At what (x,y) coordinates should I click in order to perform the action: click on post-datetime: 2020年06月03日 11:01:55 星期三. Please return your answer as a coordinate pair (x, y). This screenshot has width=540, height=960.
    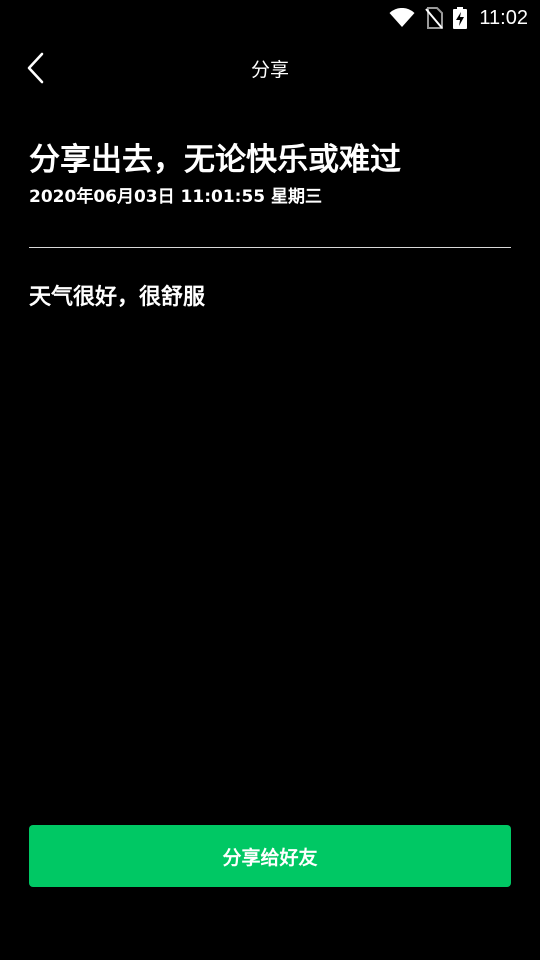
    Looking at the image, I should click on (176, 197).